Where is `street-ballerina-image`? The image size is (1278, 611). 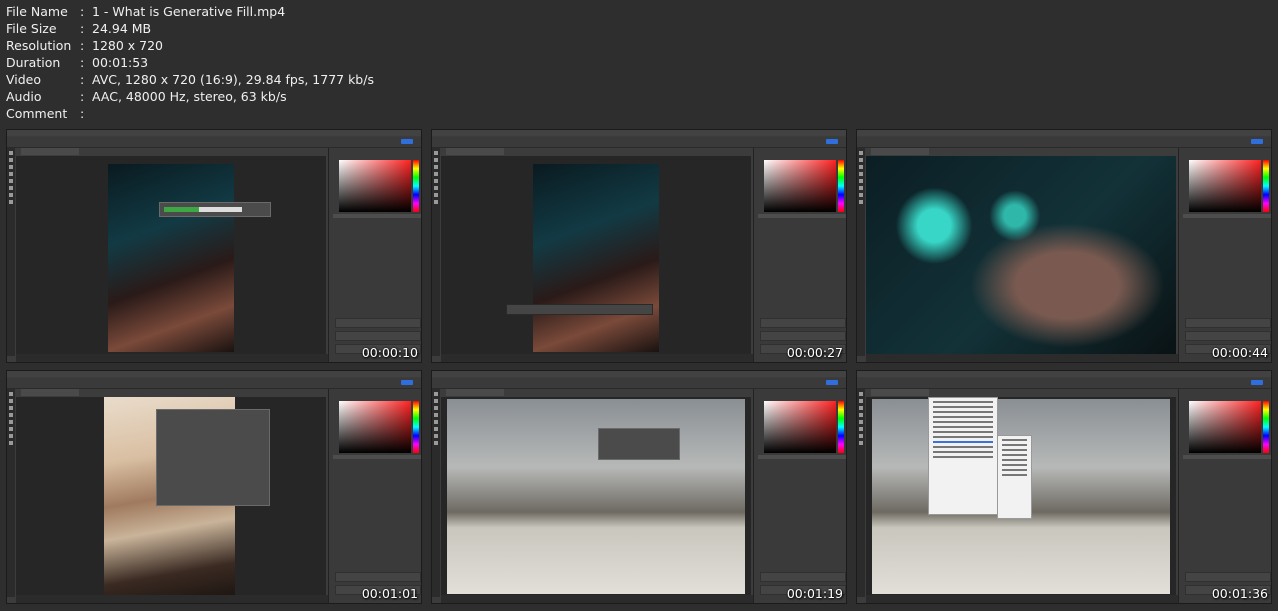 street-ballerina-image is located at coordinates (596, 496).